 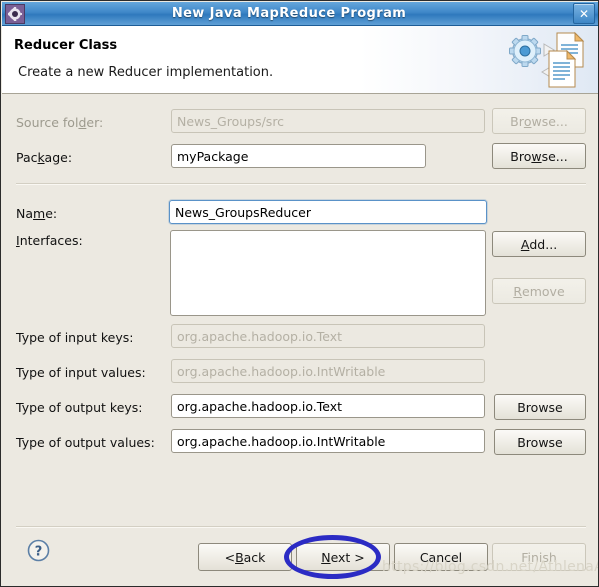 What do you see at coordinates (301, 527) in the screenshot?
I see `footer-divider` at bounding box center [301, 527].